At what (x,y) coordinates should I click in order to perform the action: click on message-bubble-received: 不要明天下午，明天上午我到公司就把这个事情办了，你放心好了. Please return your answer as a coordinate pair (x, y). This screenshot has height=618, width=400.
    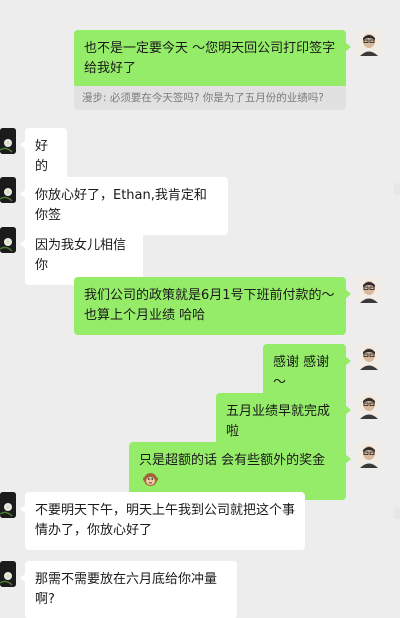
    Looking at the image, I should click on (162, 521).